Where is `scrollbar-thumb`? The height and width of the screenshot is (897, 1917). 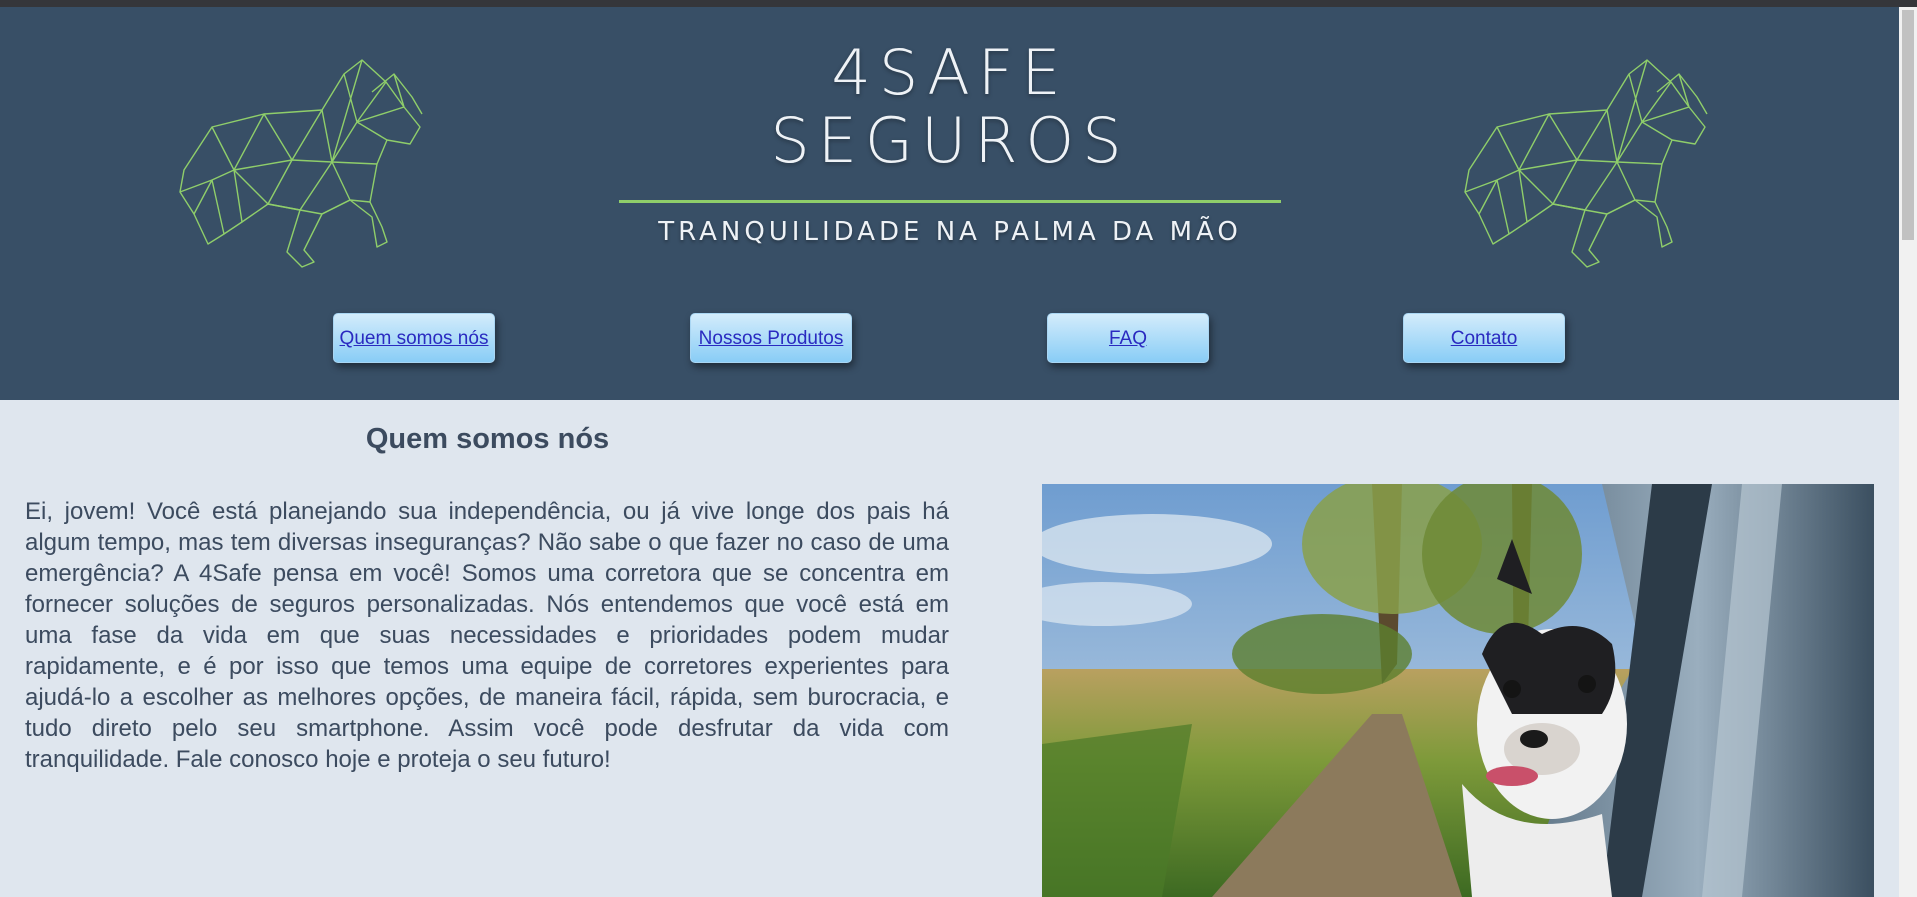 scrollbar-thumb is located at coordinates (1908, 125).